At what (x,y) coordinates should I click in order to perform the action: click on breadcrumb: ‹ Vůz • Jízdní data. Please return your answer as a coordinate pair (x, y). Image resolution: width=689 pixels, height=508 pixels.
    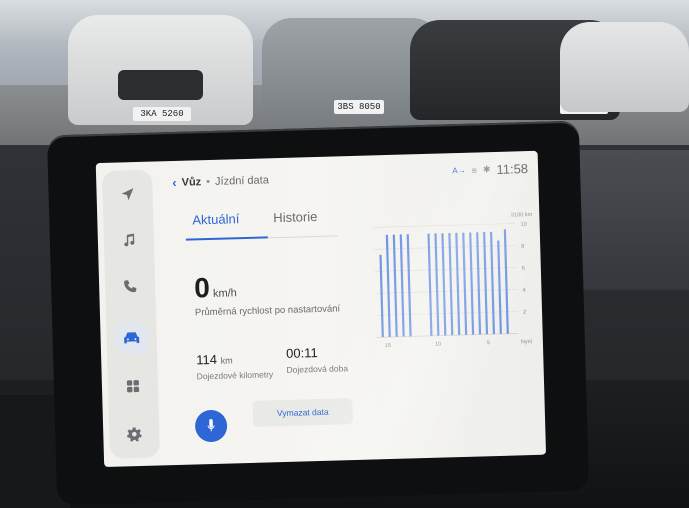
    Looking at the image, I should click on (220, 181).